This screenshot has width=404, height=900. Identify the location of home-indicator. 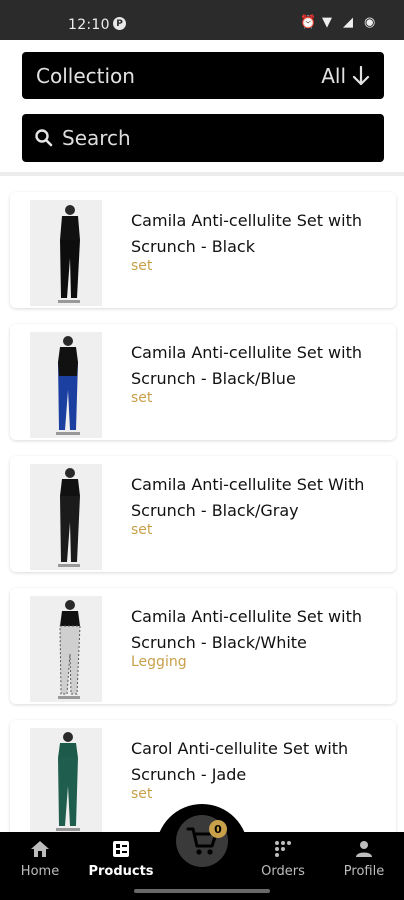
(202, 891).